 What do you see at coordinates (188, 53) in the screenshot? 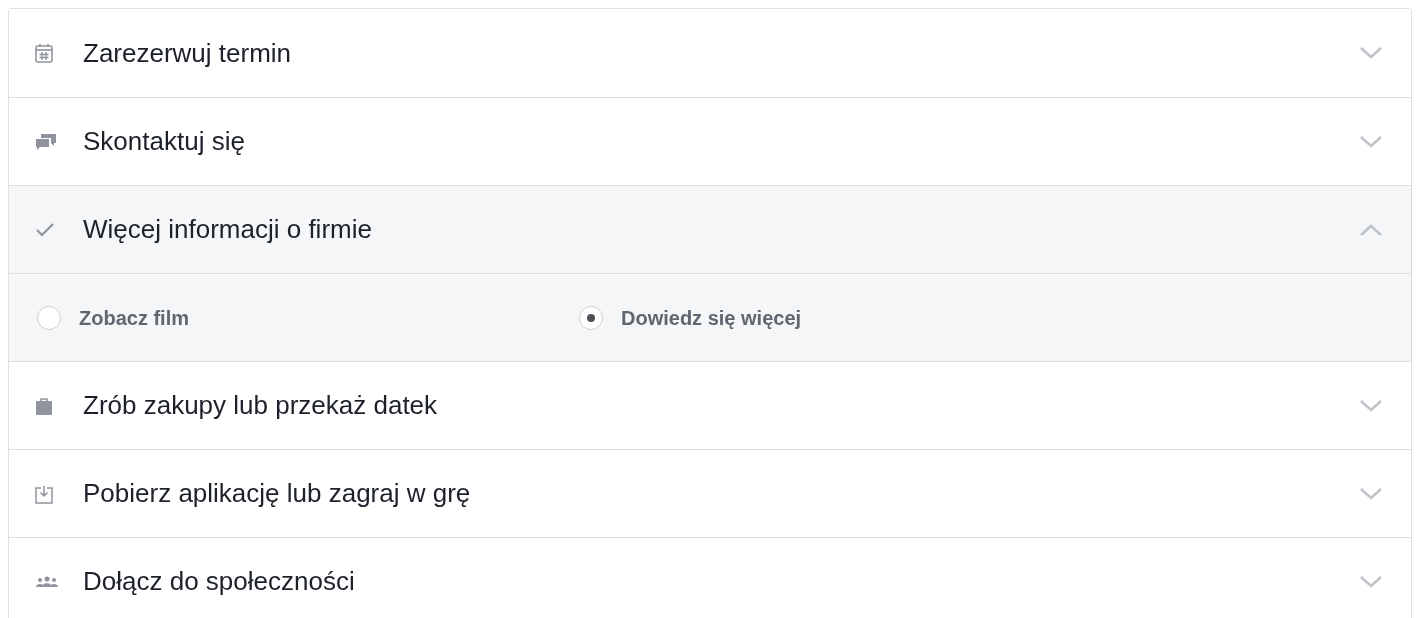
I see `accordion-title: Zarezerwuj termin` at bounding box center [188, 53].